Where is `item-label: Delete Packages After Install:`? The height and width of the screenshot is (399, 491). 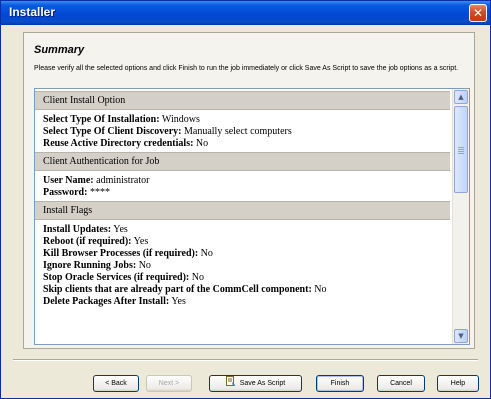 item-label: Delete Packages After Install: is located at coordinates (106, 301).